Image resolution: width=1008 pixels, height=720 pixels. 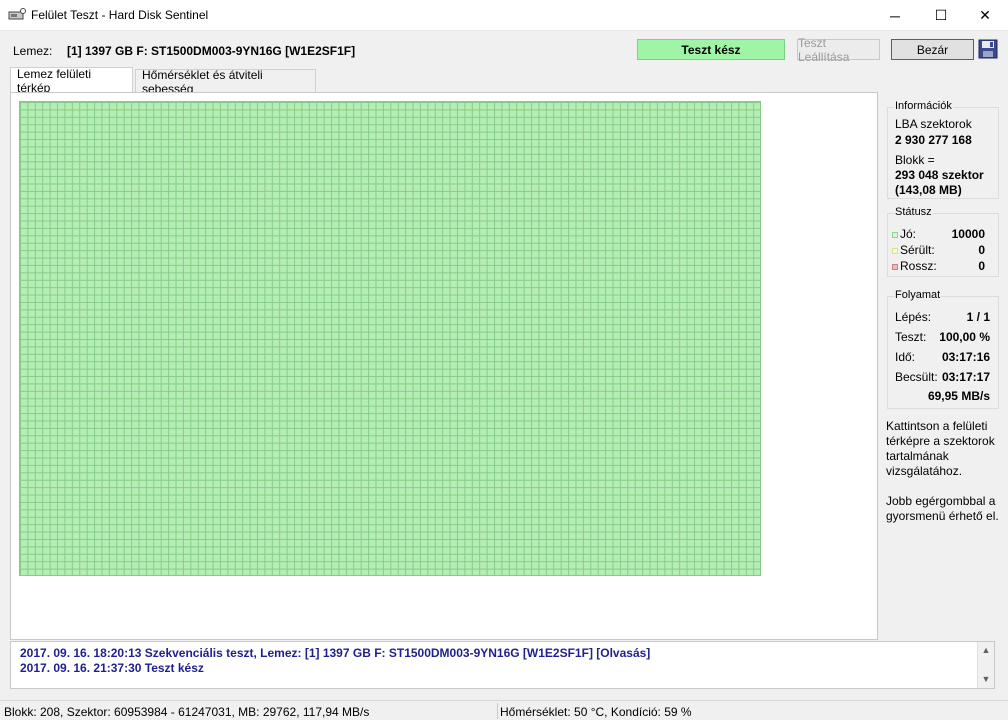 I want to click on save-icon, so click(x=988, y=49).